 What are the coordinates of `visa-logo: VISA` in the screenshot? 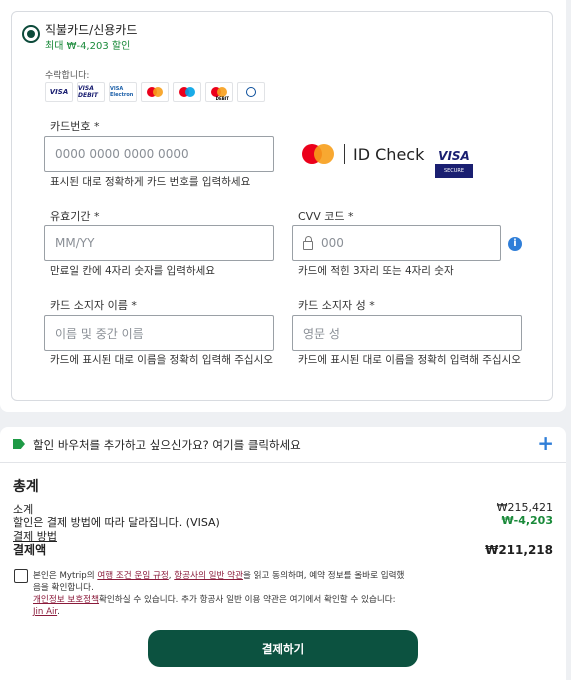 It's located at (59, 92).